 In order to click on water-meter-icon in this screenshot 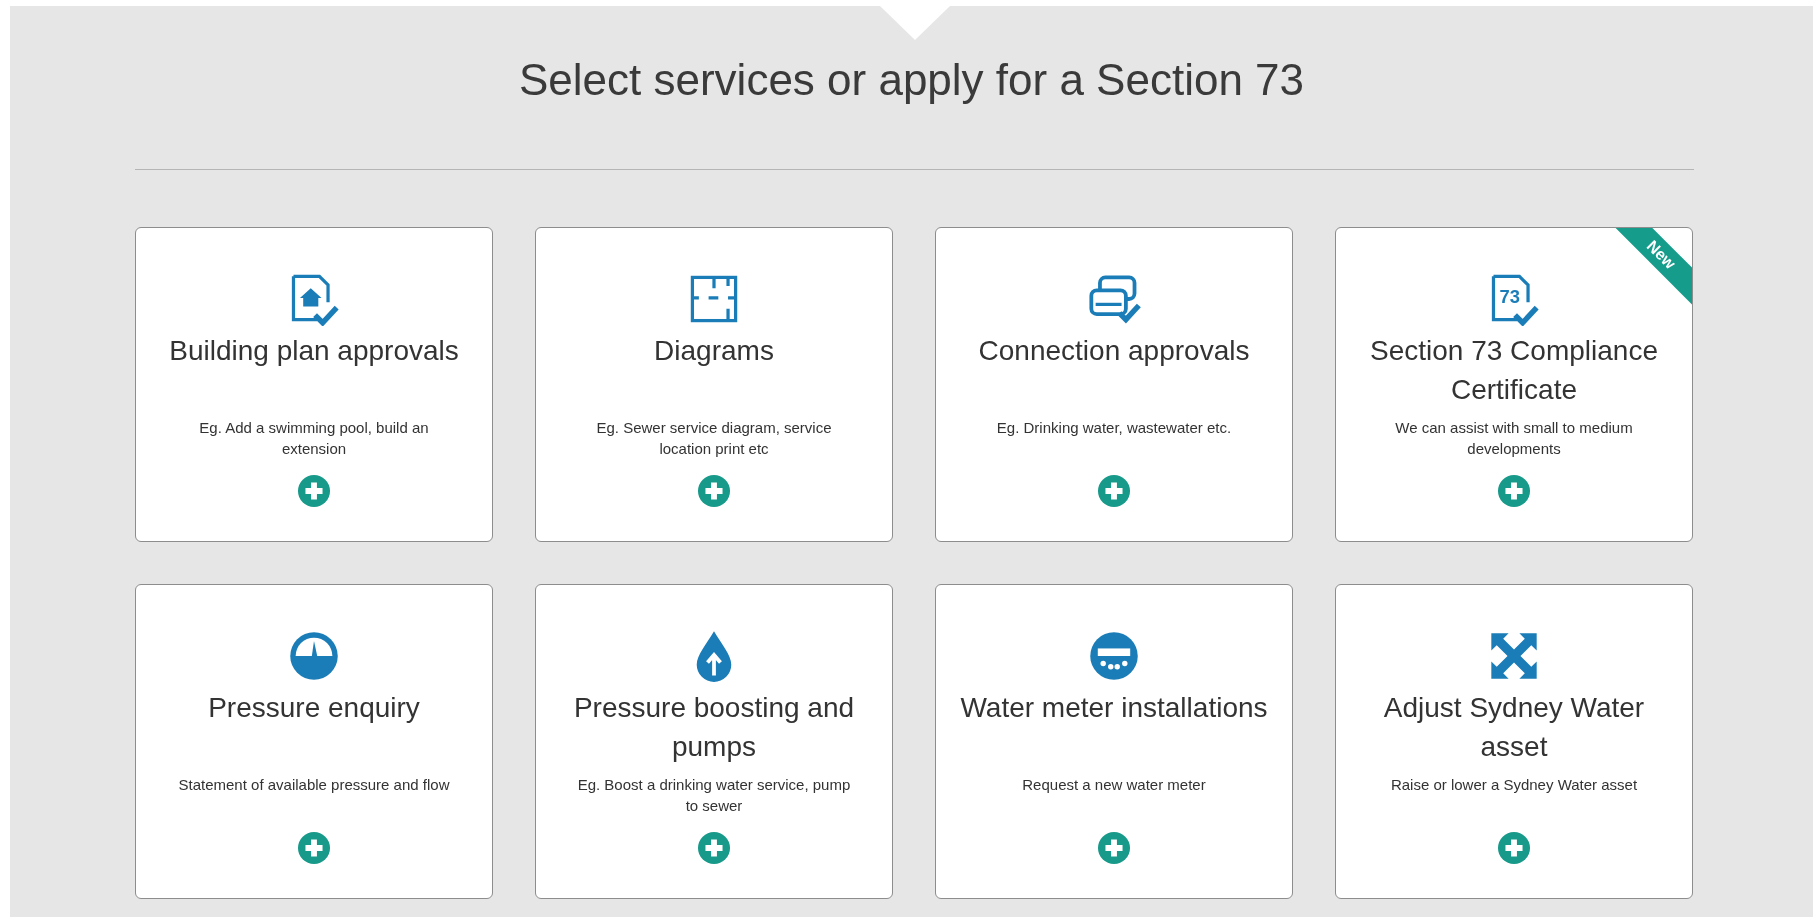, I will do `click(1114, 656)`.